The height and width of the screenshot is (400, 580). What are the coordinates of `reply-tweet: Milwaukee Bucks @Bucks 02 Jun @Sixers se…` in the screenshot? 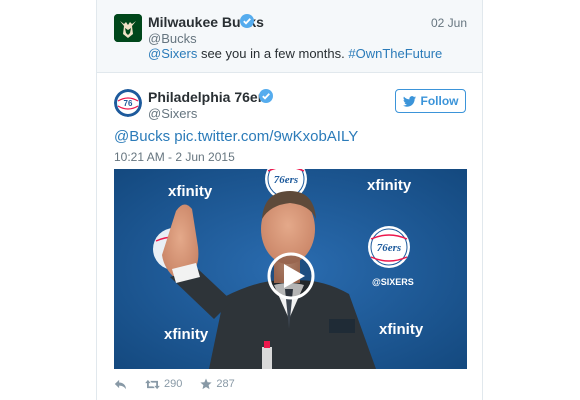 It's located at (289, 36).